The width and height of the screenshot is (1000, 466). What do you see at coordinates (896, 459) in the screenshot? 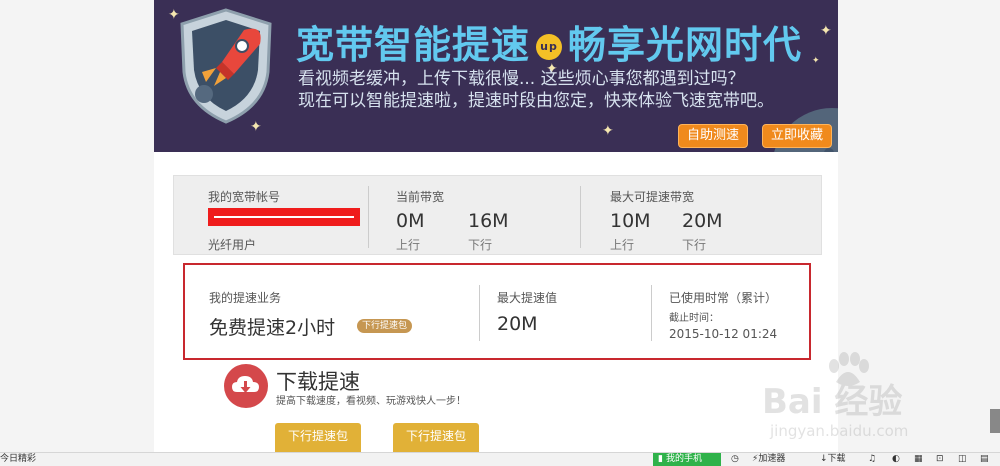
I see `taskbar-icon: ◐` at bounding box center [896, 459].